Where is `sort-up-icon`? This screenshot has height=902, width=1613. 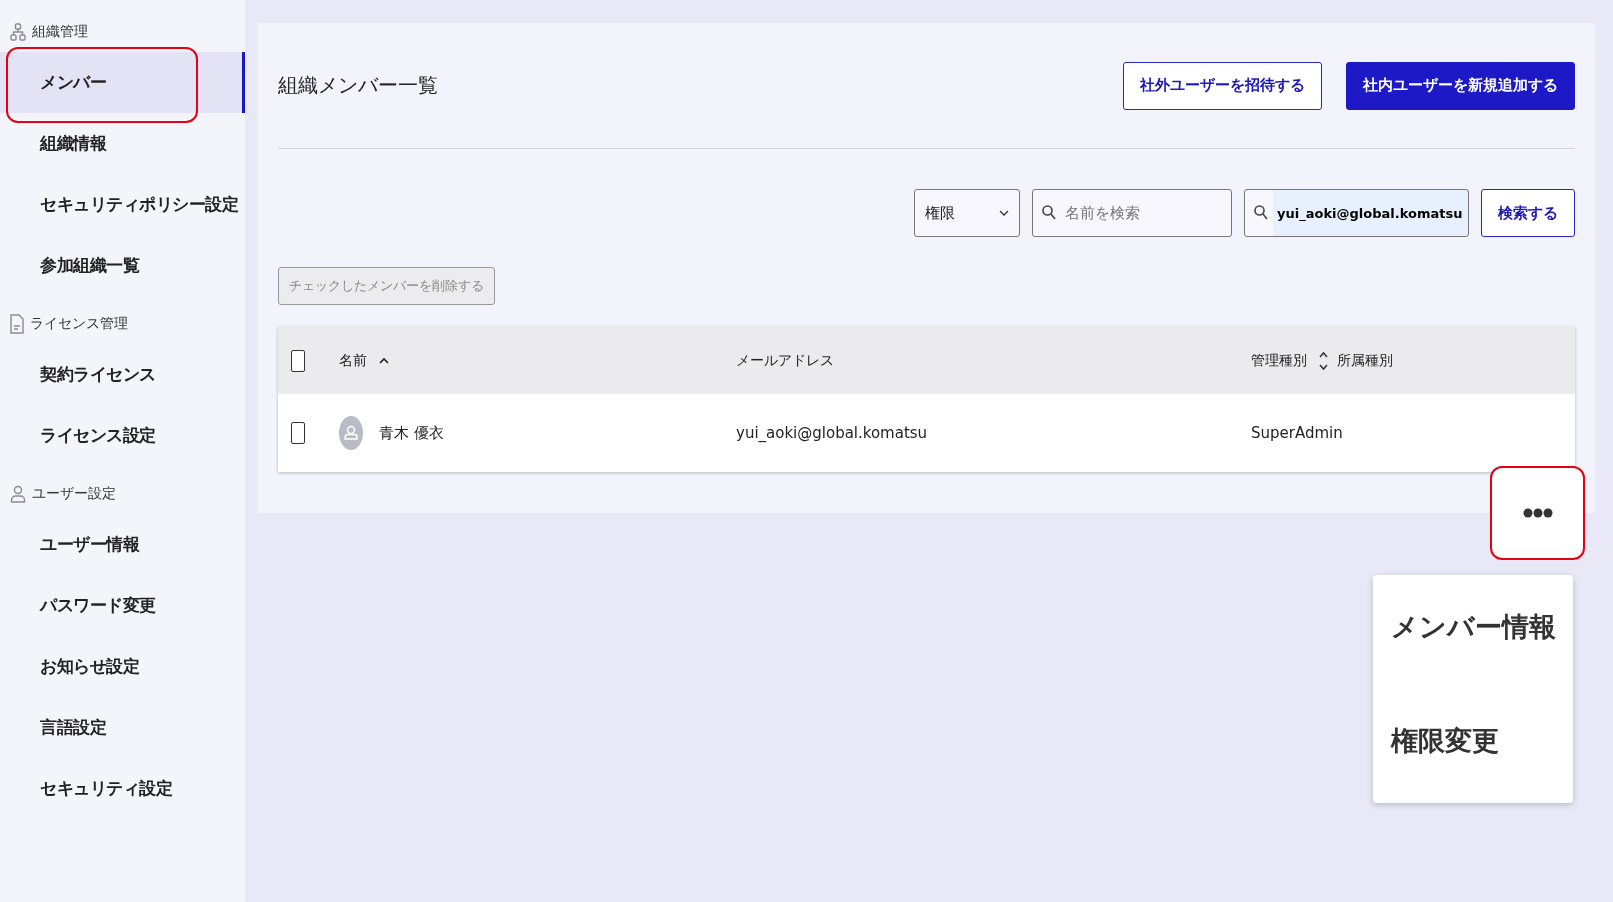
sort-up-icon is located at coordinates (384, 360).